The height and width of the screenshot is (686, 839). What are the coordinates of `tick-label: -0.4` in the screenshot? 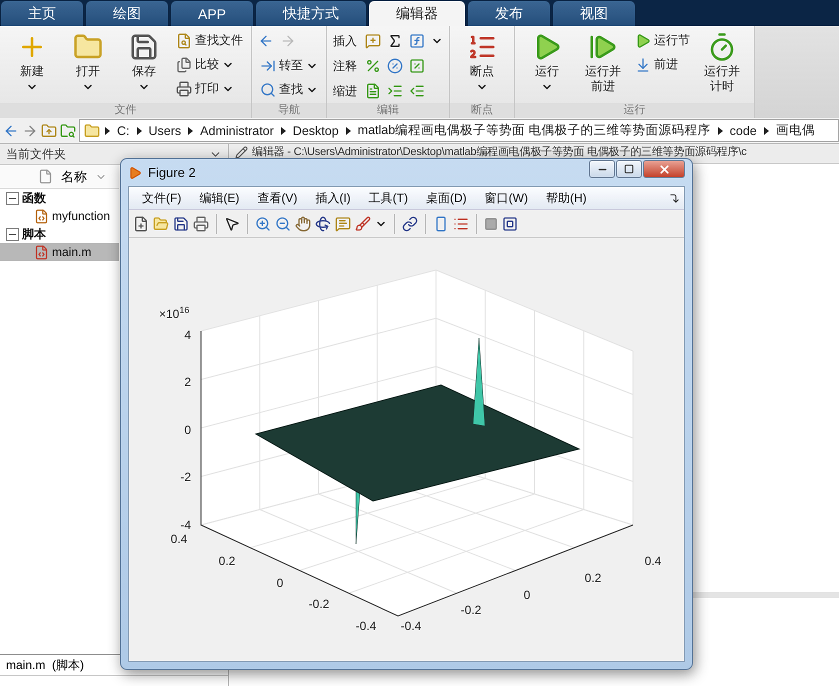 It's located at (411, 626).